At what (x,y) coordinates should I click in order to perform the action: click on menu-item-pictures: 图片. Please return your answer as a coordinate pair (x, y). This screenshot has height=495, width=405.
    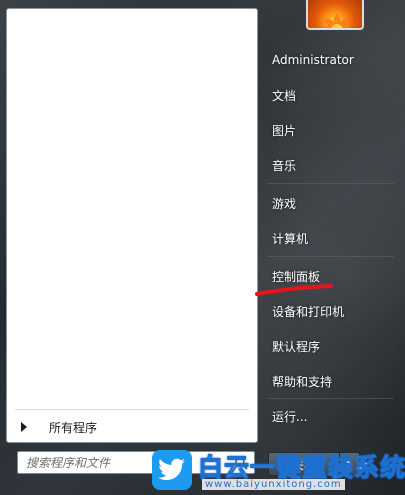
    Looking at the image, I should click on (329, 130).